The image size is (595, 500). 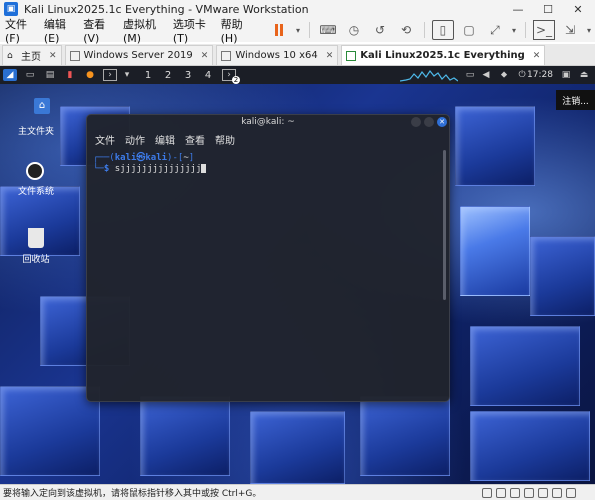 I want to click on text-editor-icon: ▮, so click(x=70, y=75).